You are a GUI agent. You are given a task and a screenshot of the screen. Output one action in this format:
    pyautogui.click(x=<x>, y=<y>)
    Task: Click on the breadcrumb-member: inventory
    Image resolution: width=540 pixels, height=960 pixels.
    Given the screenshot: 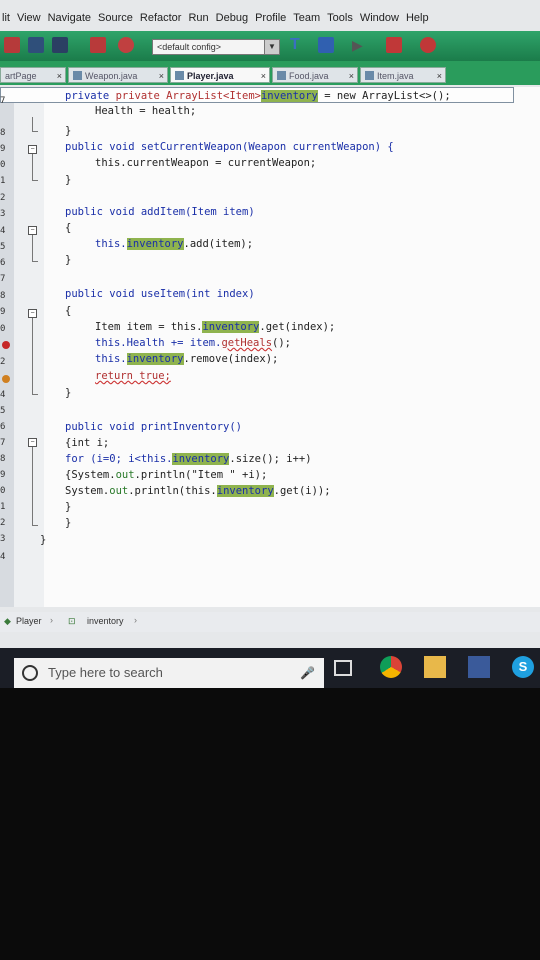 What is the action you would take?
    pyautogui.click(x=105, y=621)
    